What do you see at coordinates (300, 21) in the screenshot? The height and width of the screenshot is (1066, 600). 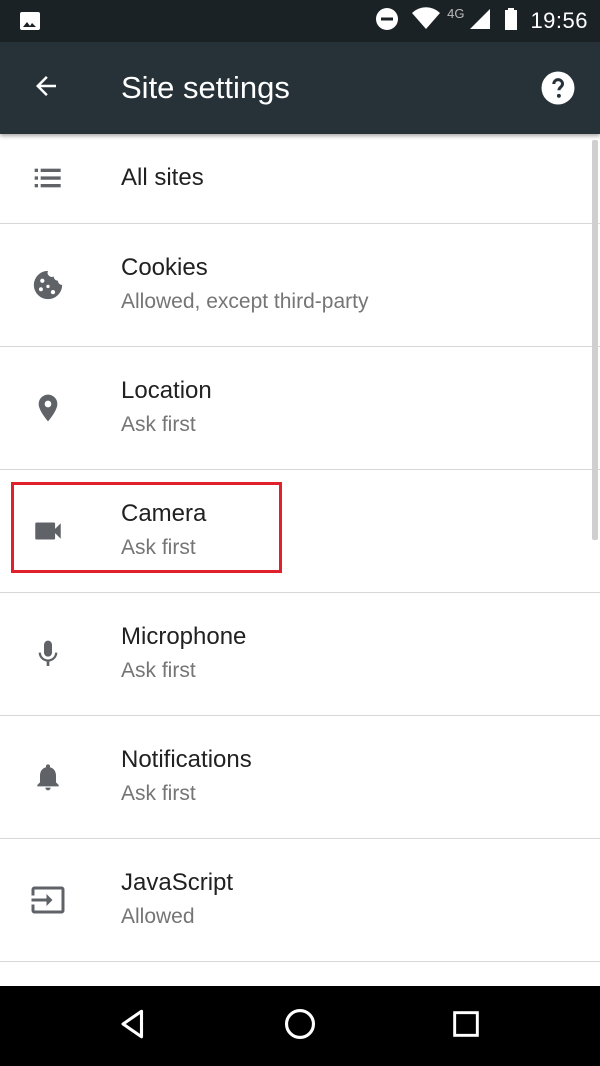 I see `status-bar: 4G 19:56` at bounding box center [300, 21].